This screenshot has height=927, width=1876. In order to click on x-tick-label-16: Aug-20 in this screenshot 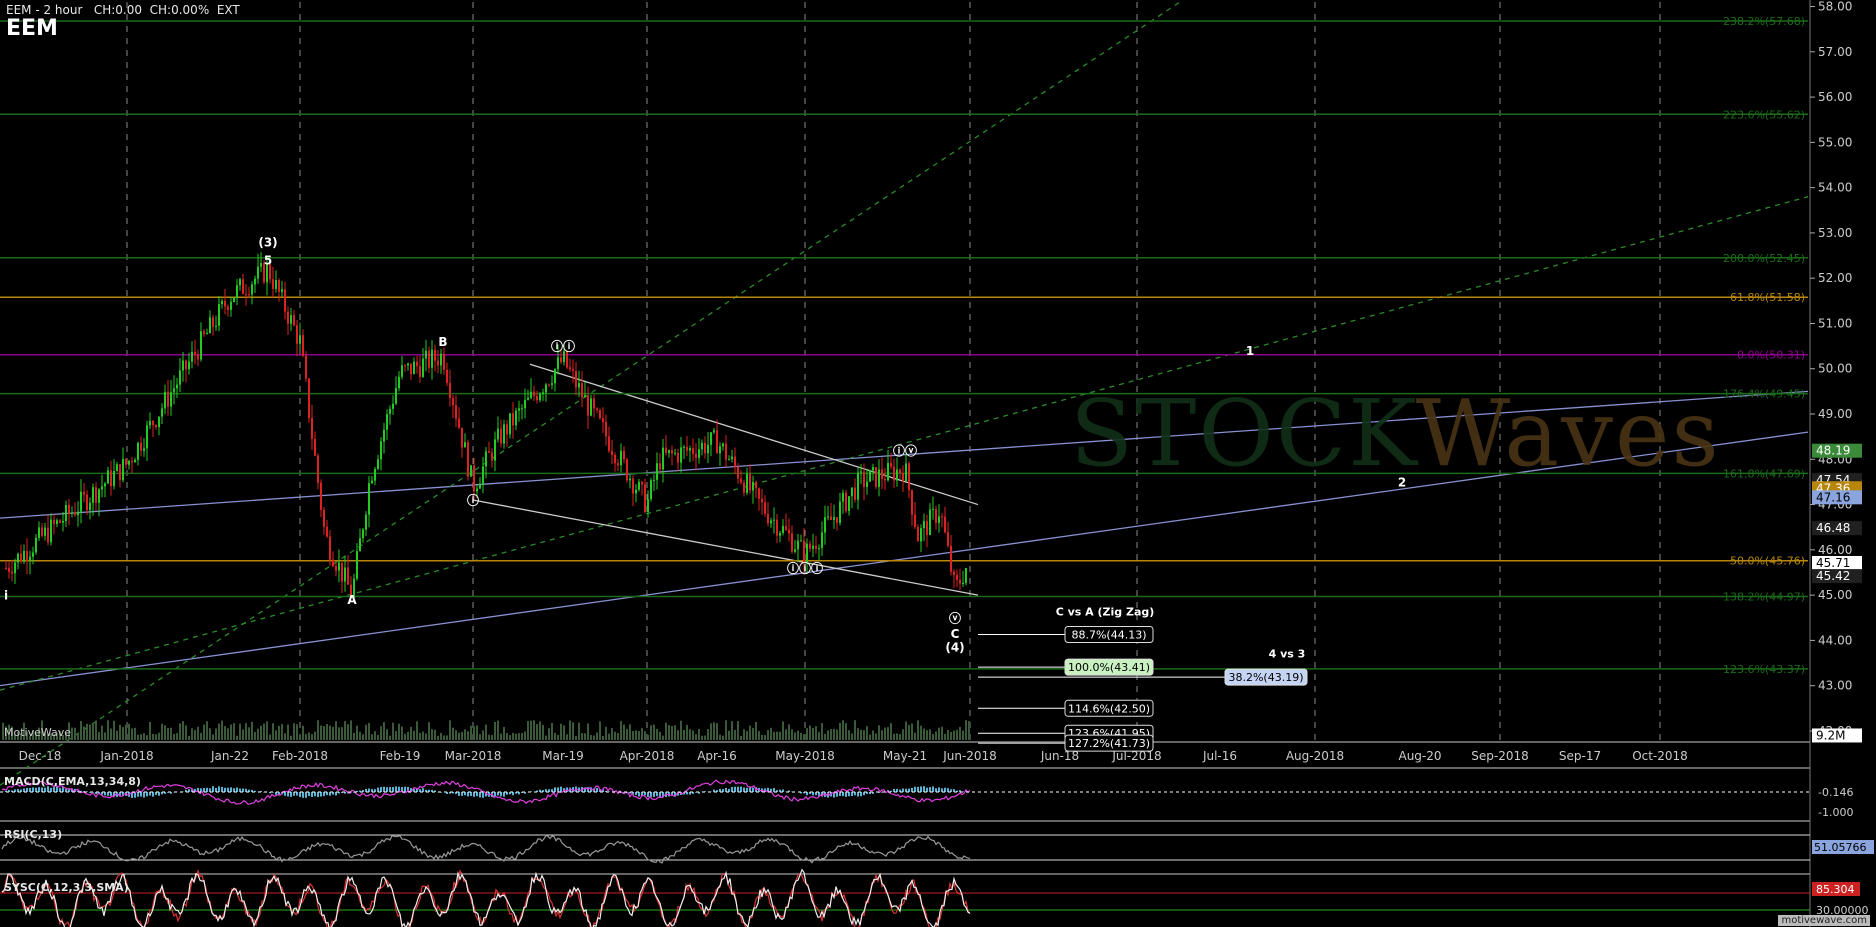, I will do `click(1419, 756)`.